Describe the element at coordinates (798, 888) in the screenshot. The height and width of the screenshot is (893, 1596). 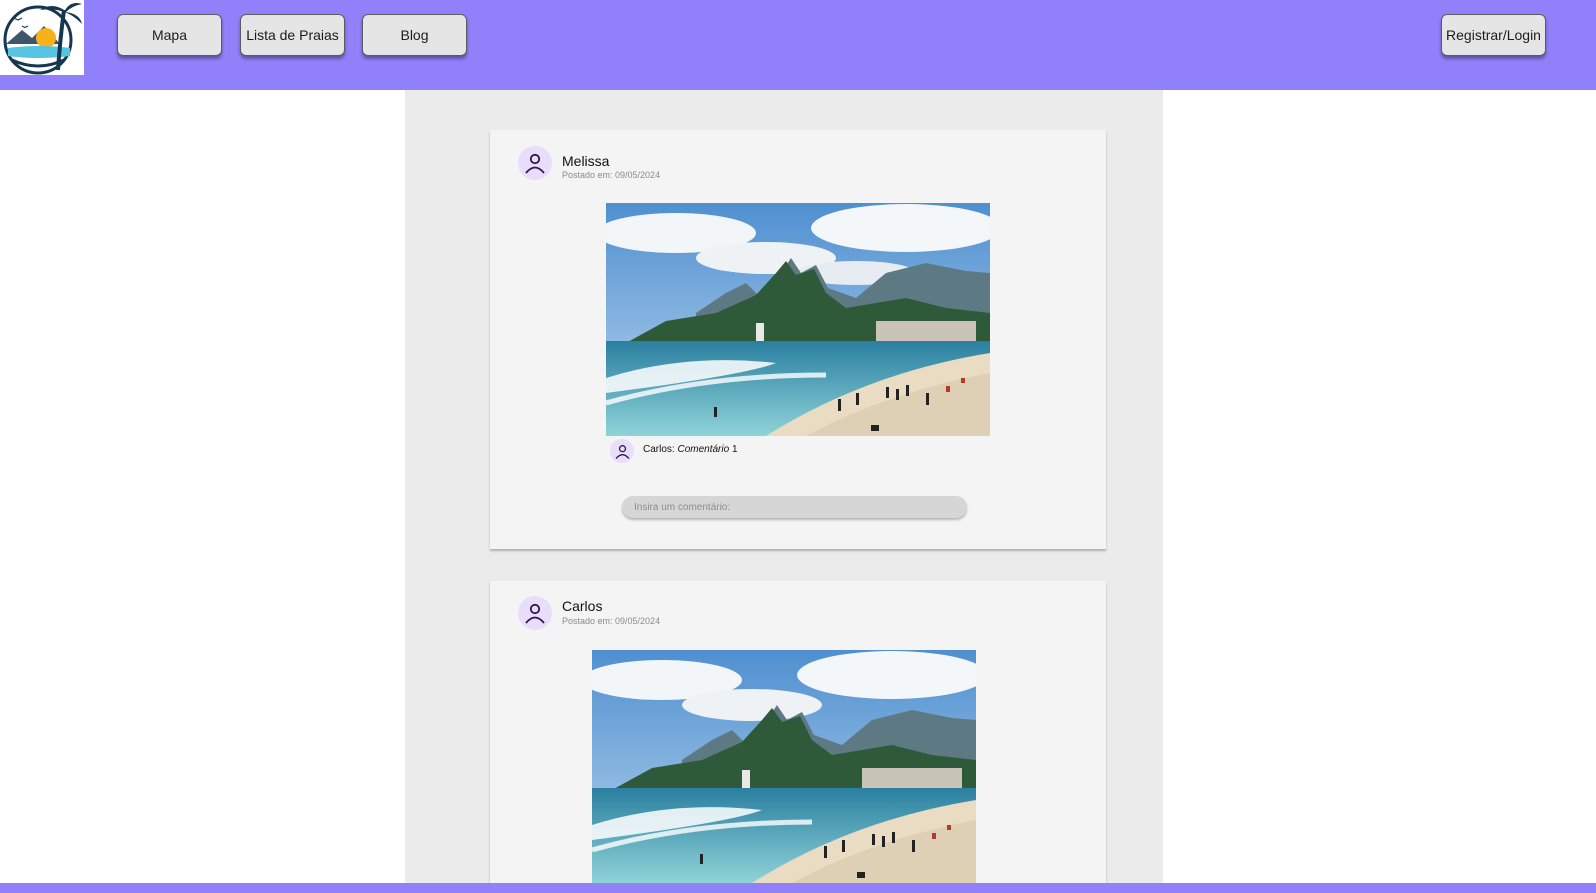
I see `bottom-bar` at that location.